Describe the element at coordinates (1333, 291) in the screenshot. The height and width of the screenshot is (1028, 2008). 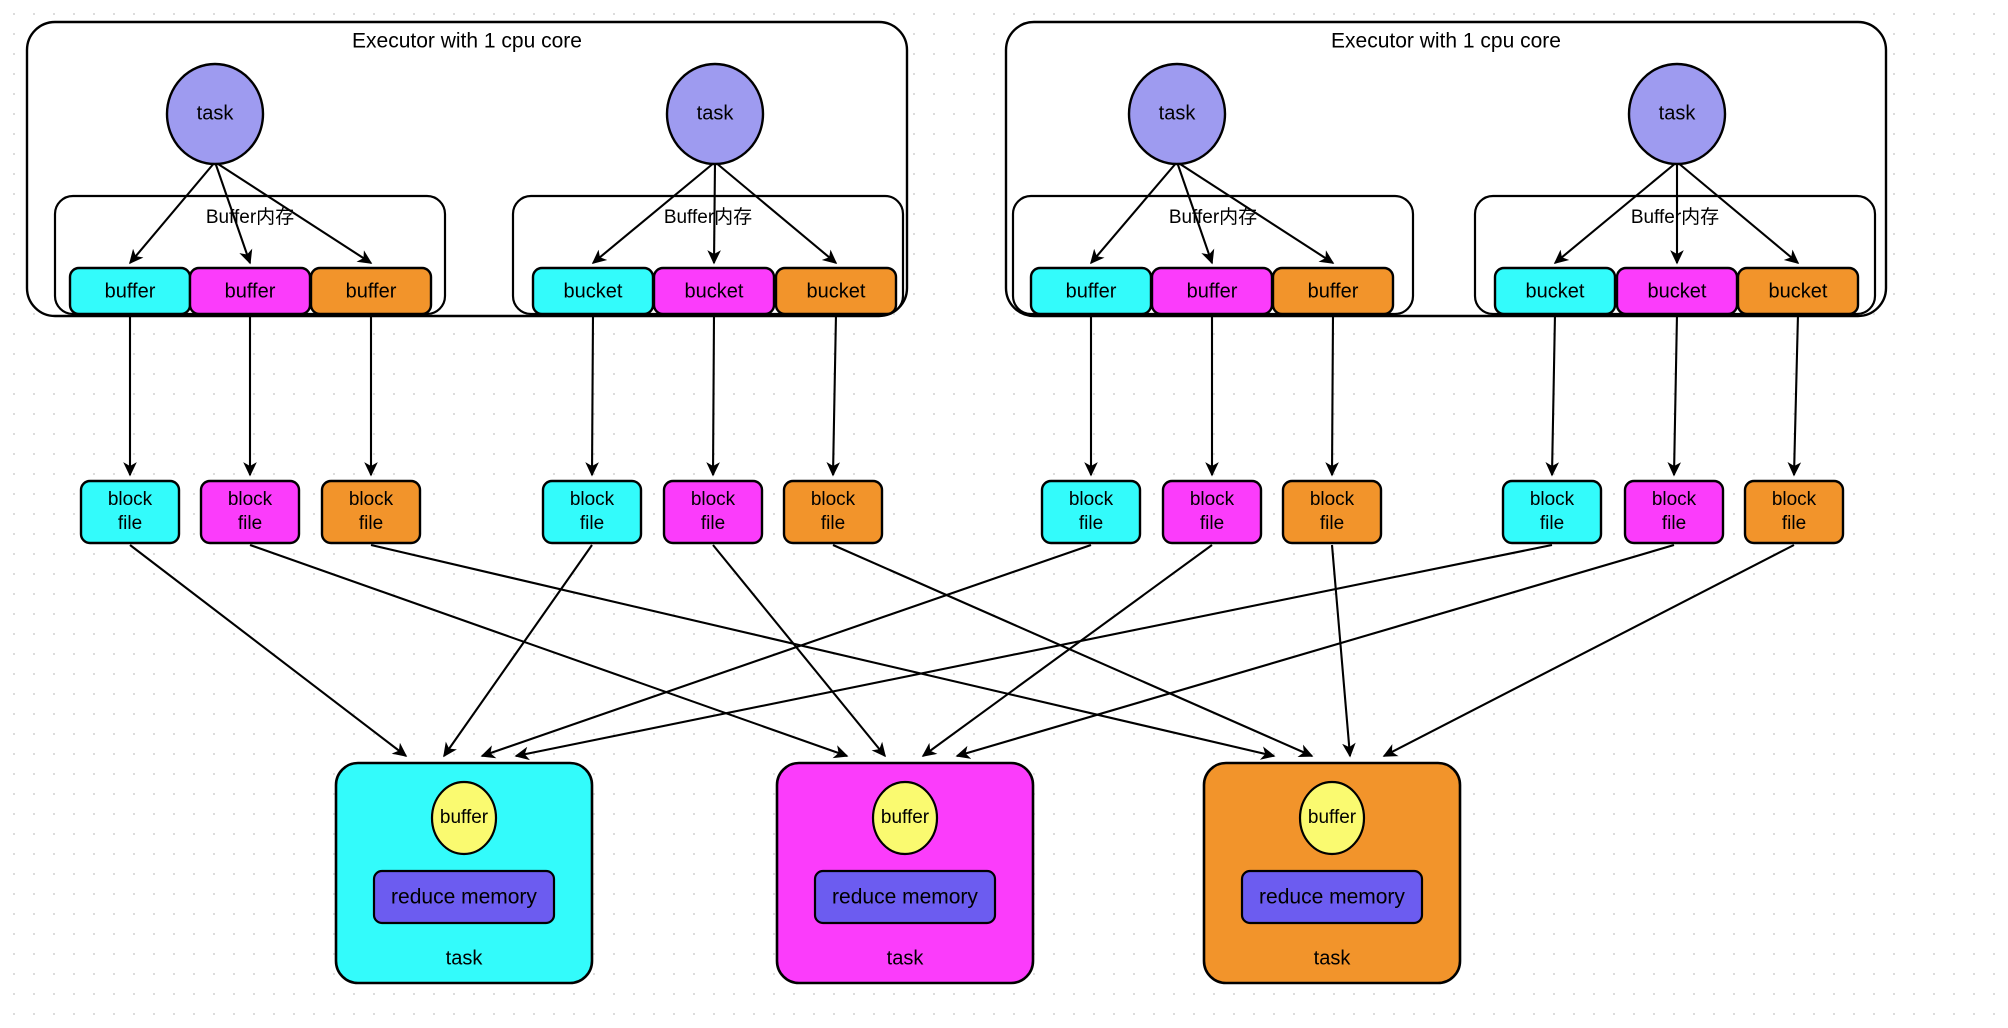
I see `buffer-box-label-3-3: buffer` at that location.